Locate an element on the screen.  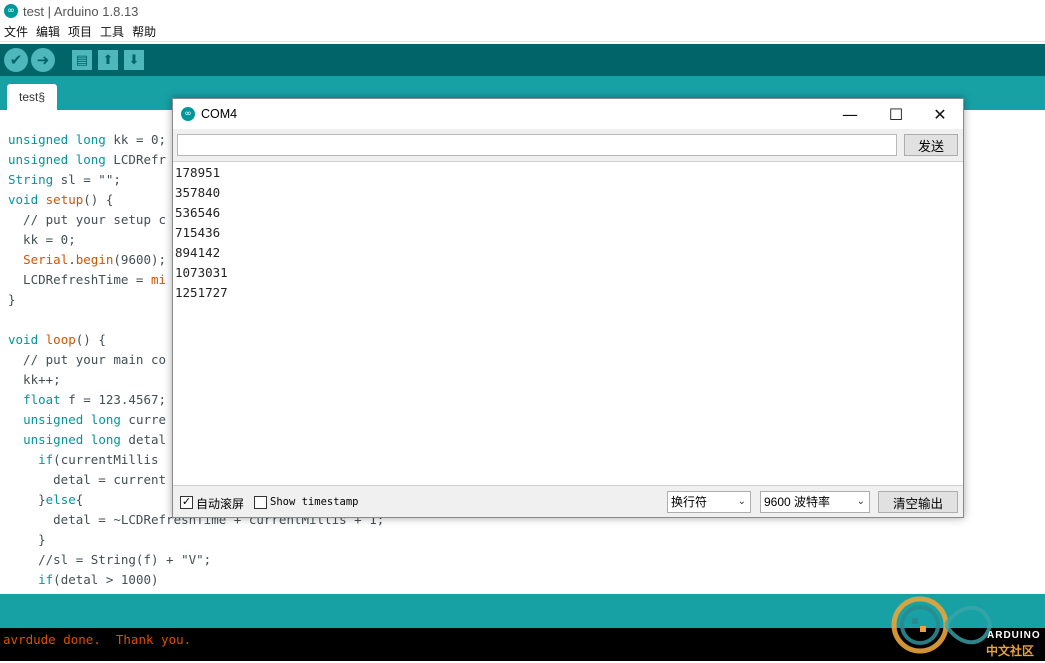
clear-output-button: 清空输出 is located at coordinates (918, 502).